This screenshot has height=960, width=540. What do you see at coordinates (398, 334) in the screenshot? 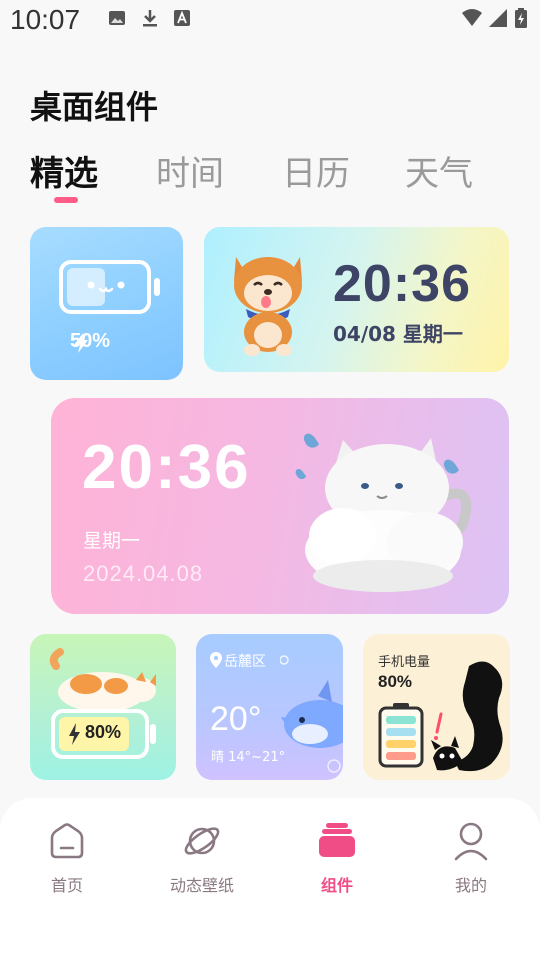
I see `dog-clock-date: 04/08 星期一` at bounding box center [398, 334].